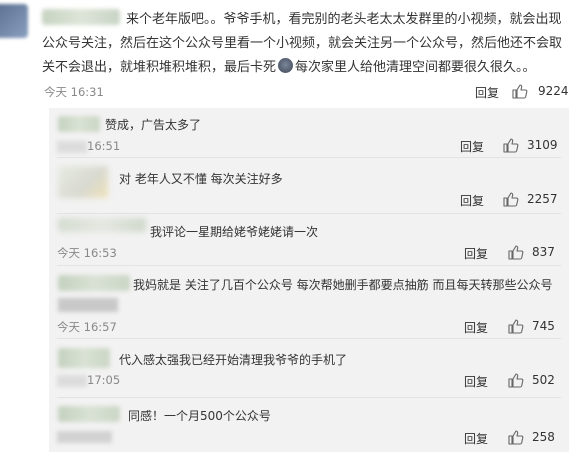  I want to click on inline-avatar-icon, so click(286, 65).